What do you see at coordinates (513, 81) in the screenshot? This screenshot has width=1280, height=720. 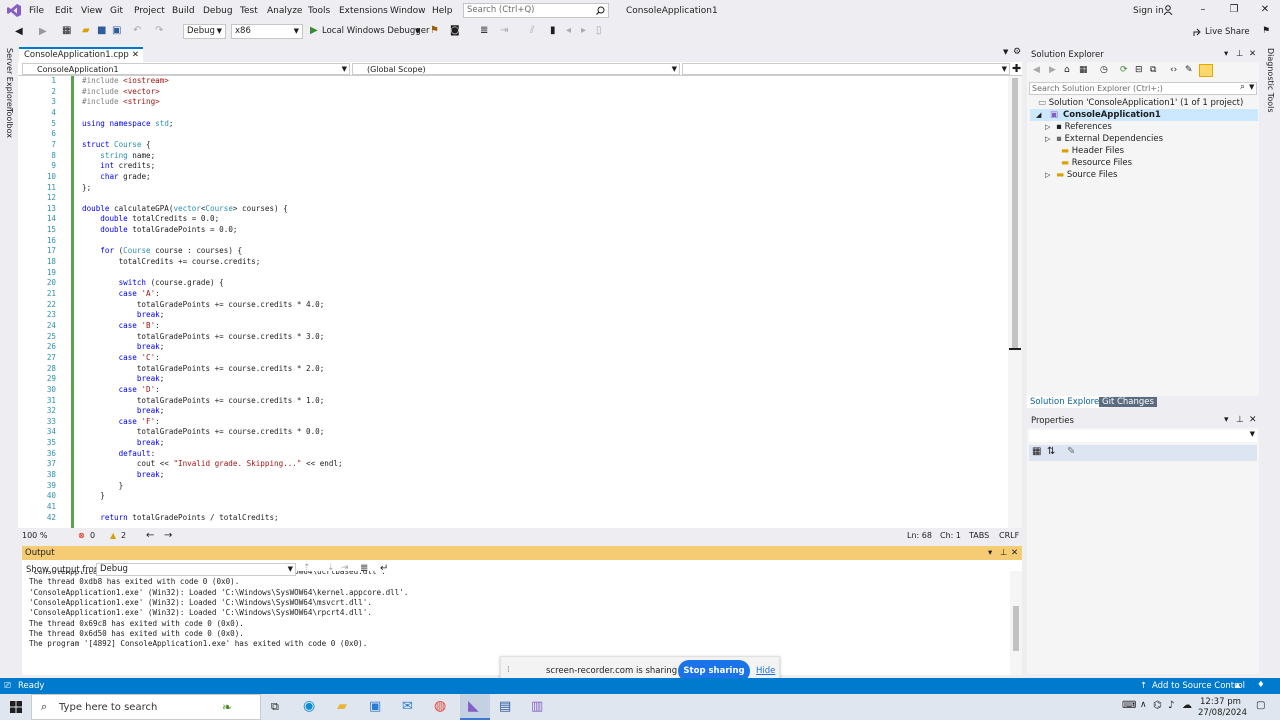 I see `code-line: 1 #include <iostream>` at bounding box center [513, 81].